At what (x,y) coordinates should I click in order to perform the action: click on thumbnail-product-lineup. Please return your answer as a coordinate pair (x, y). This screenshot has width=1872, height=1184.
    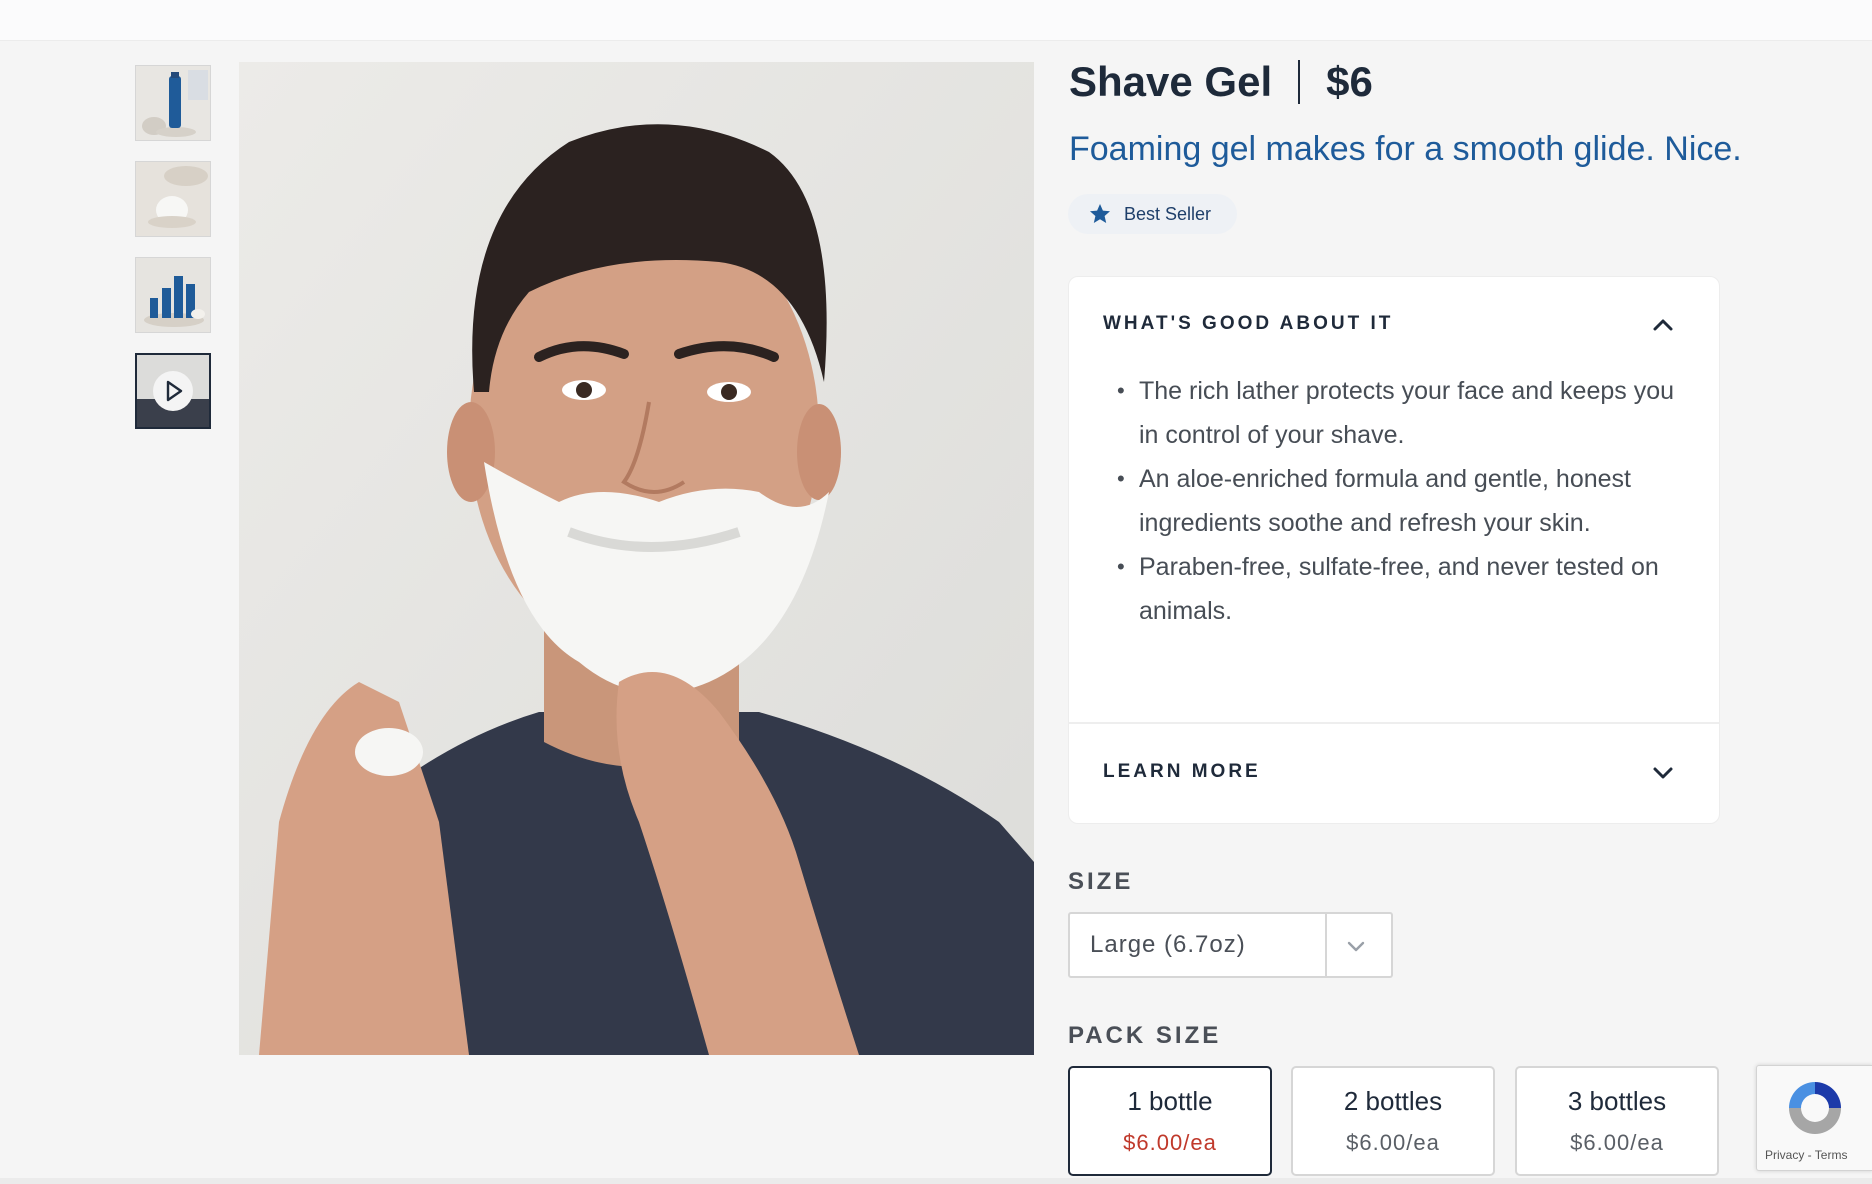
    Looking at the image, I should click on (173, 295).